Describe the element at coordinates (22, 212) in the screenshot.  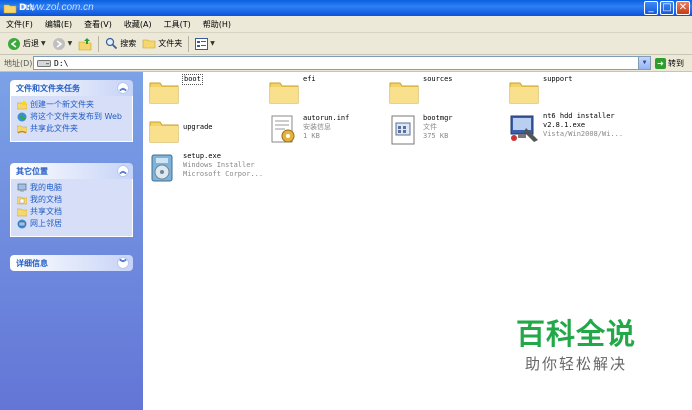
I see `shared-documents-icon` at that location.